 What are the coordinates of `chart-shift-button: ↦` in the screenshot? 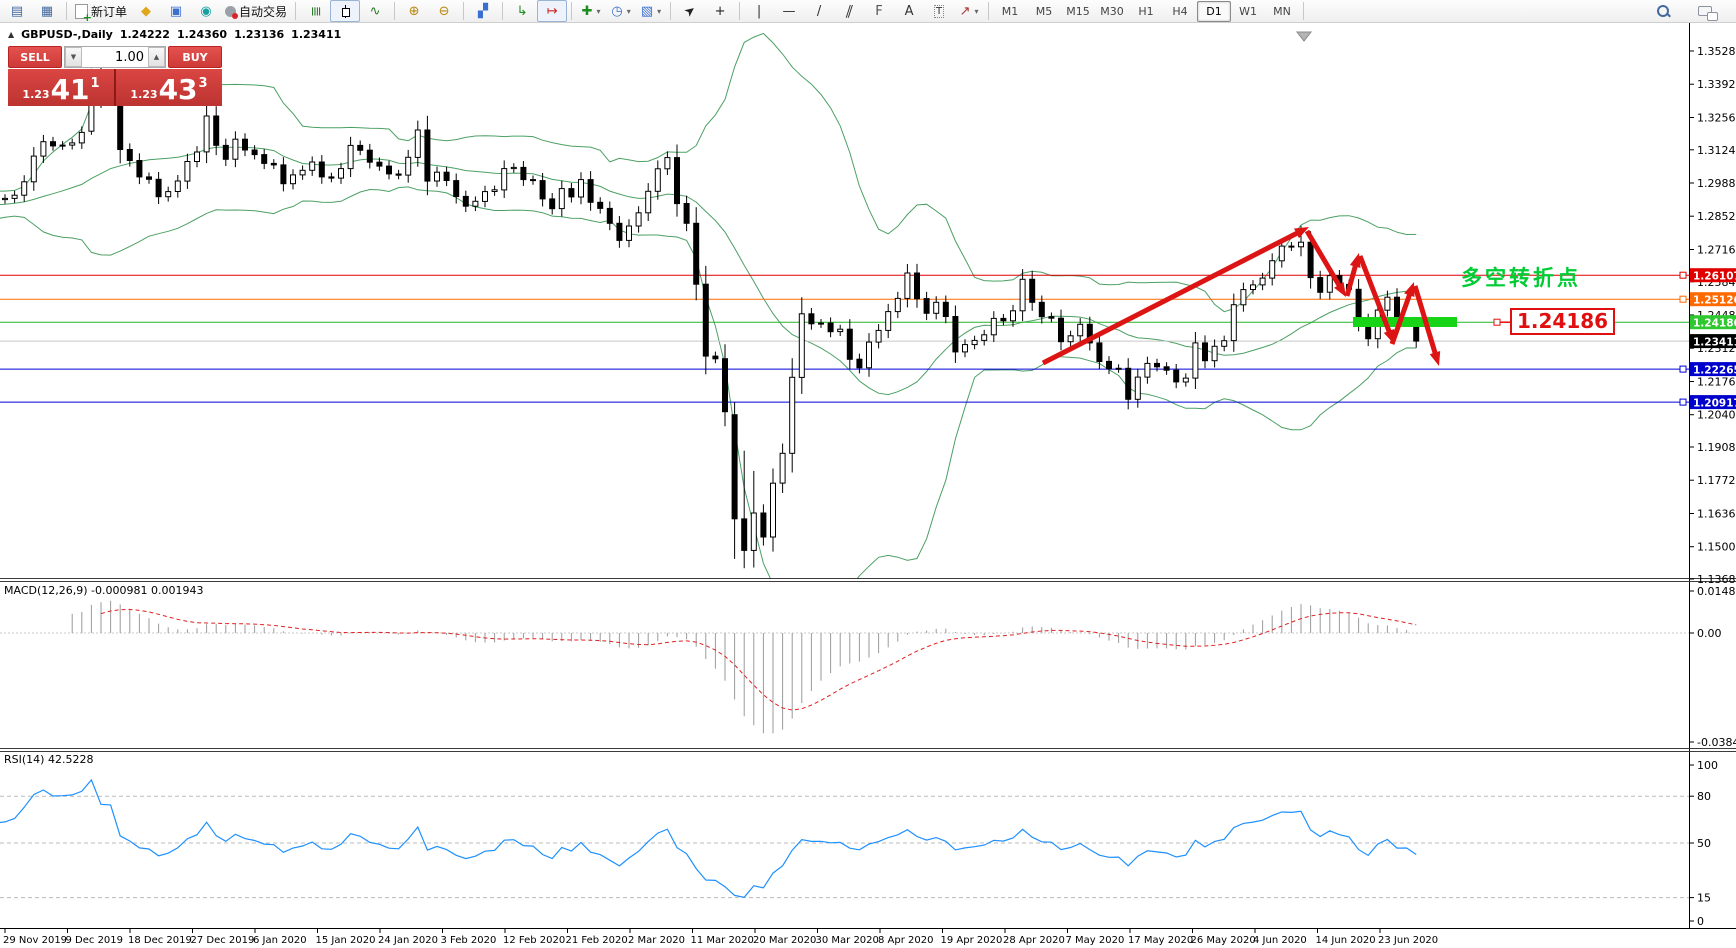 It's located at (552, 11).